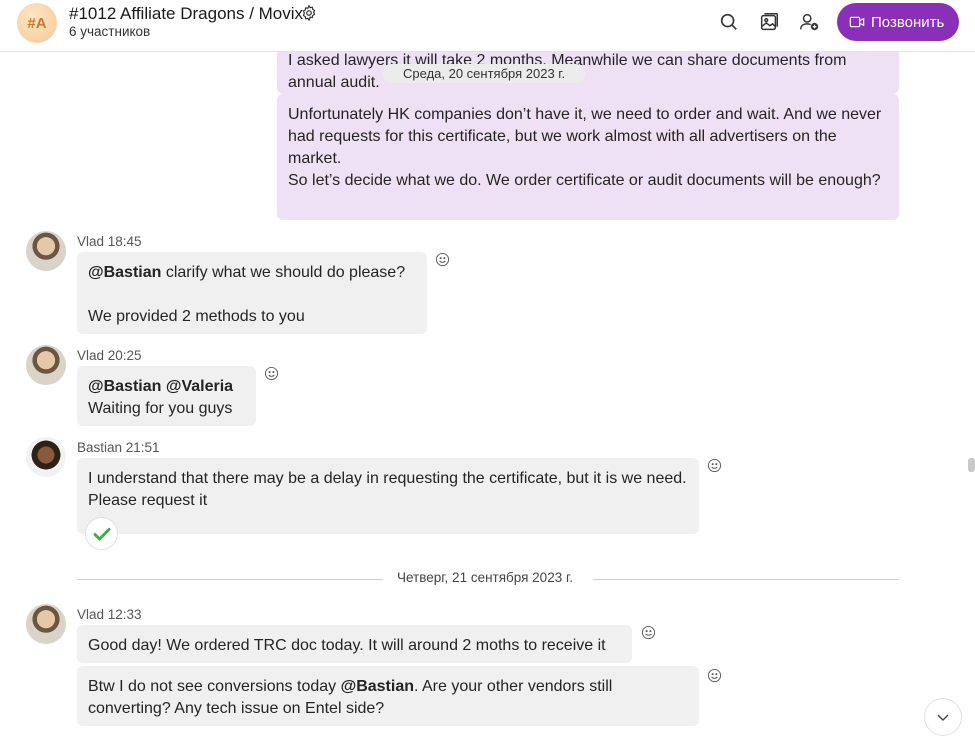 This screenshot has width=975, height=739. I want to click on gear-icon, so click(309, 13).